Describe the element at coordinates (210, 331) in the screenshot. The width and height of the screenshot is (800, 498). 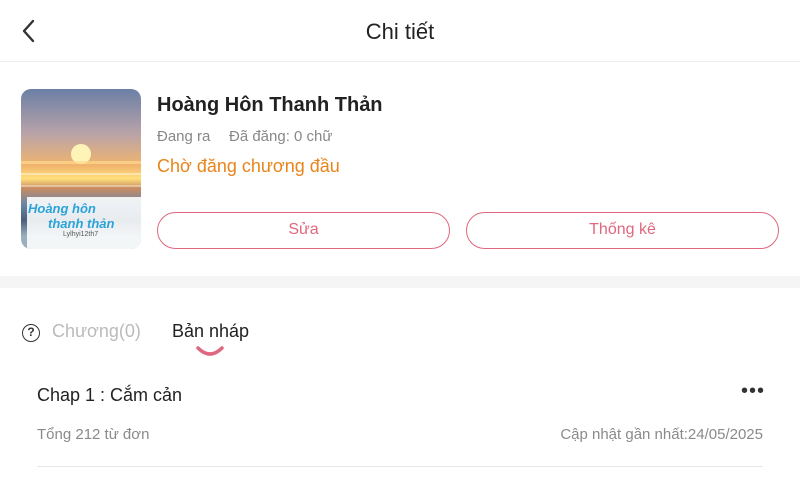
I see `tab-drafts: Bản nháp` at that location.